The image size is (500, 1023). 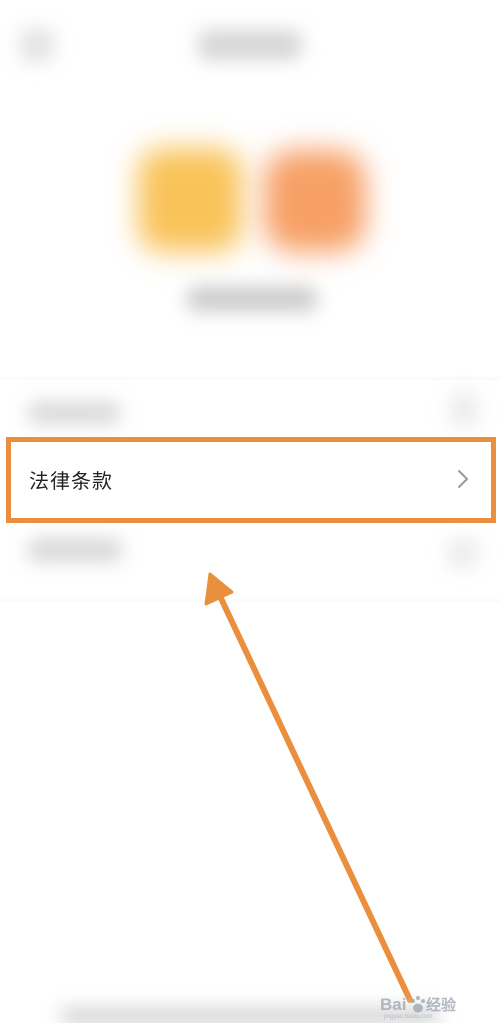 I want to click on app-logo-right, so click(x=315, y=201).